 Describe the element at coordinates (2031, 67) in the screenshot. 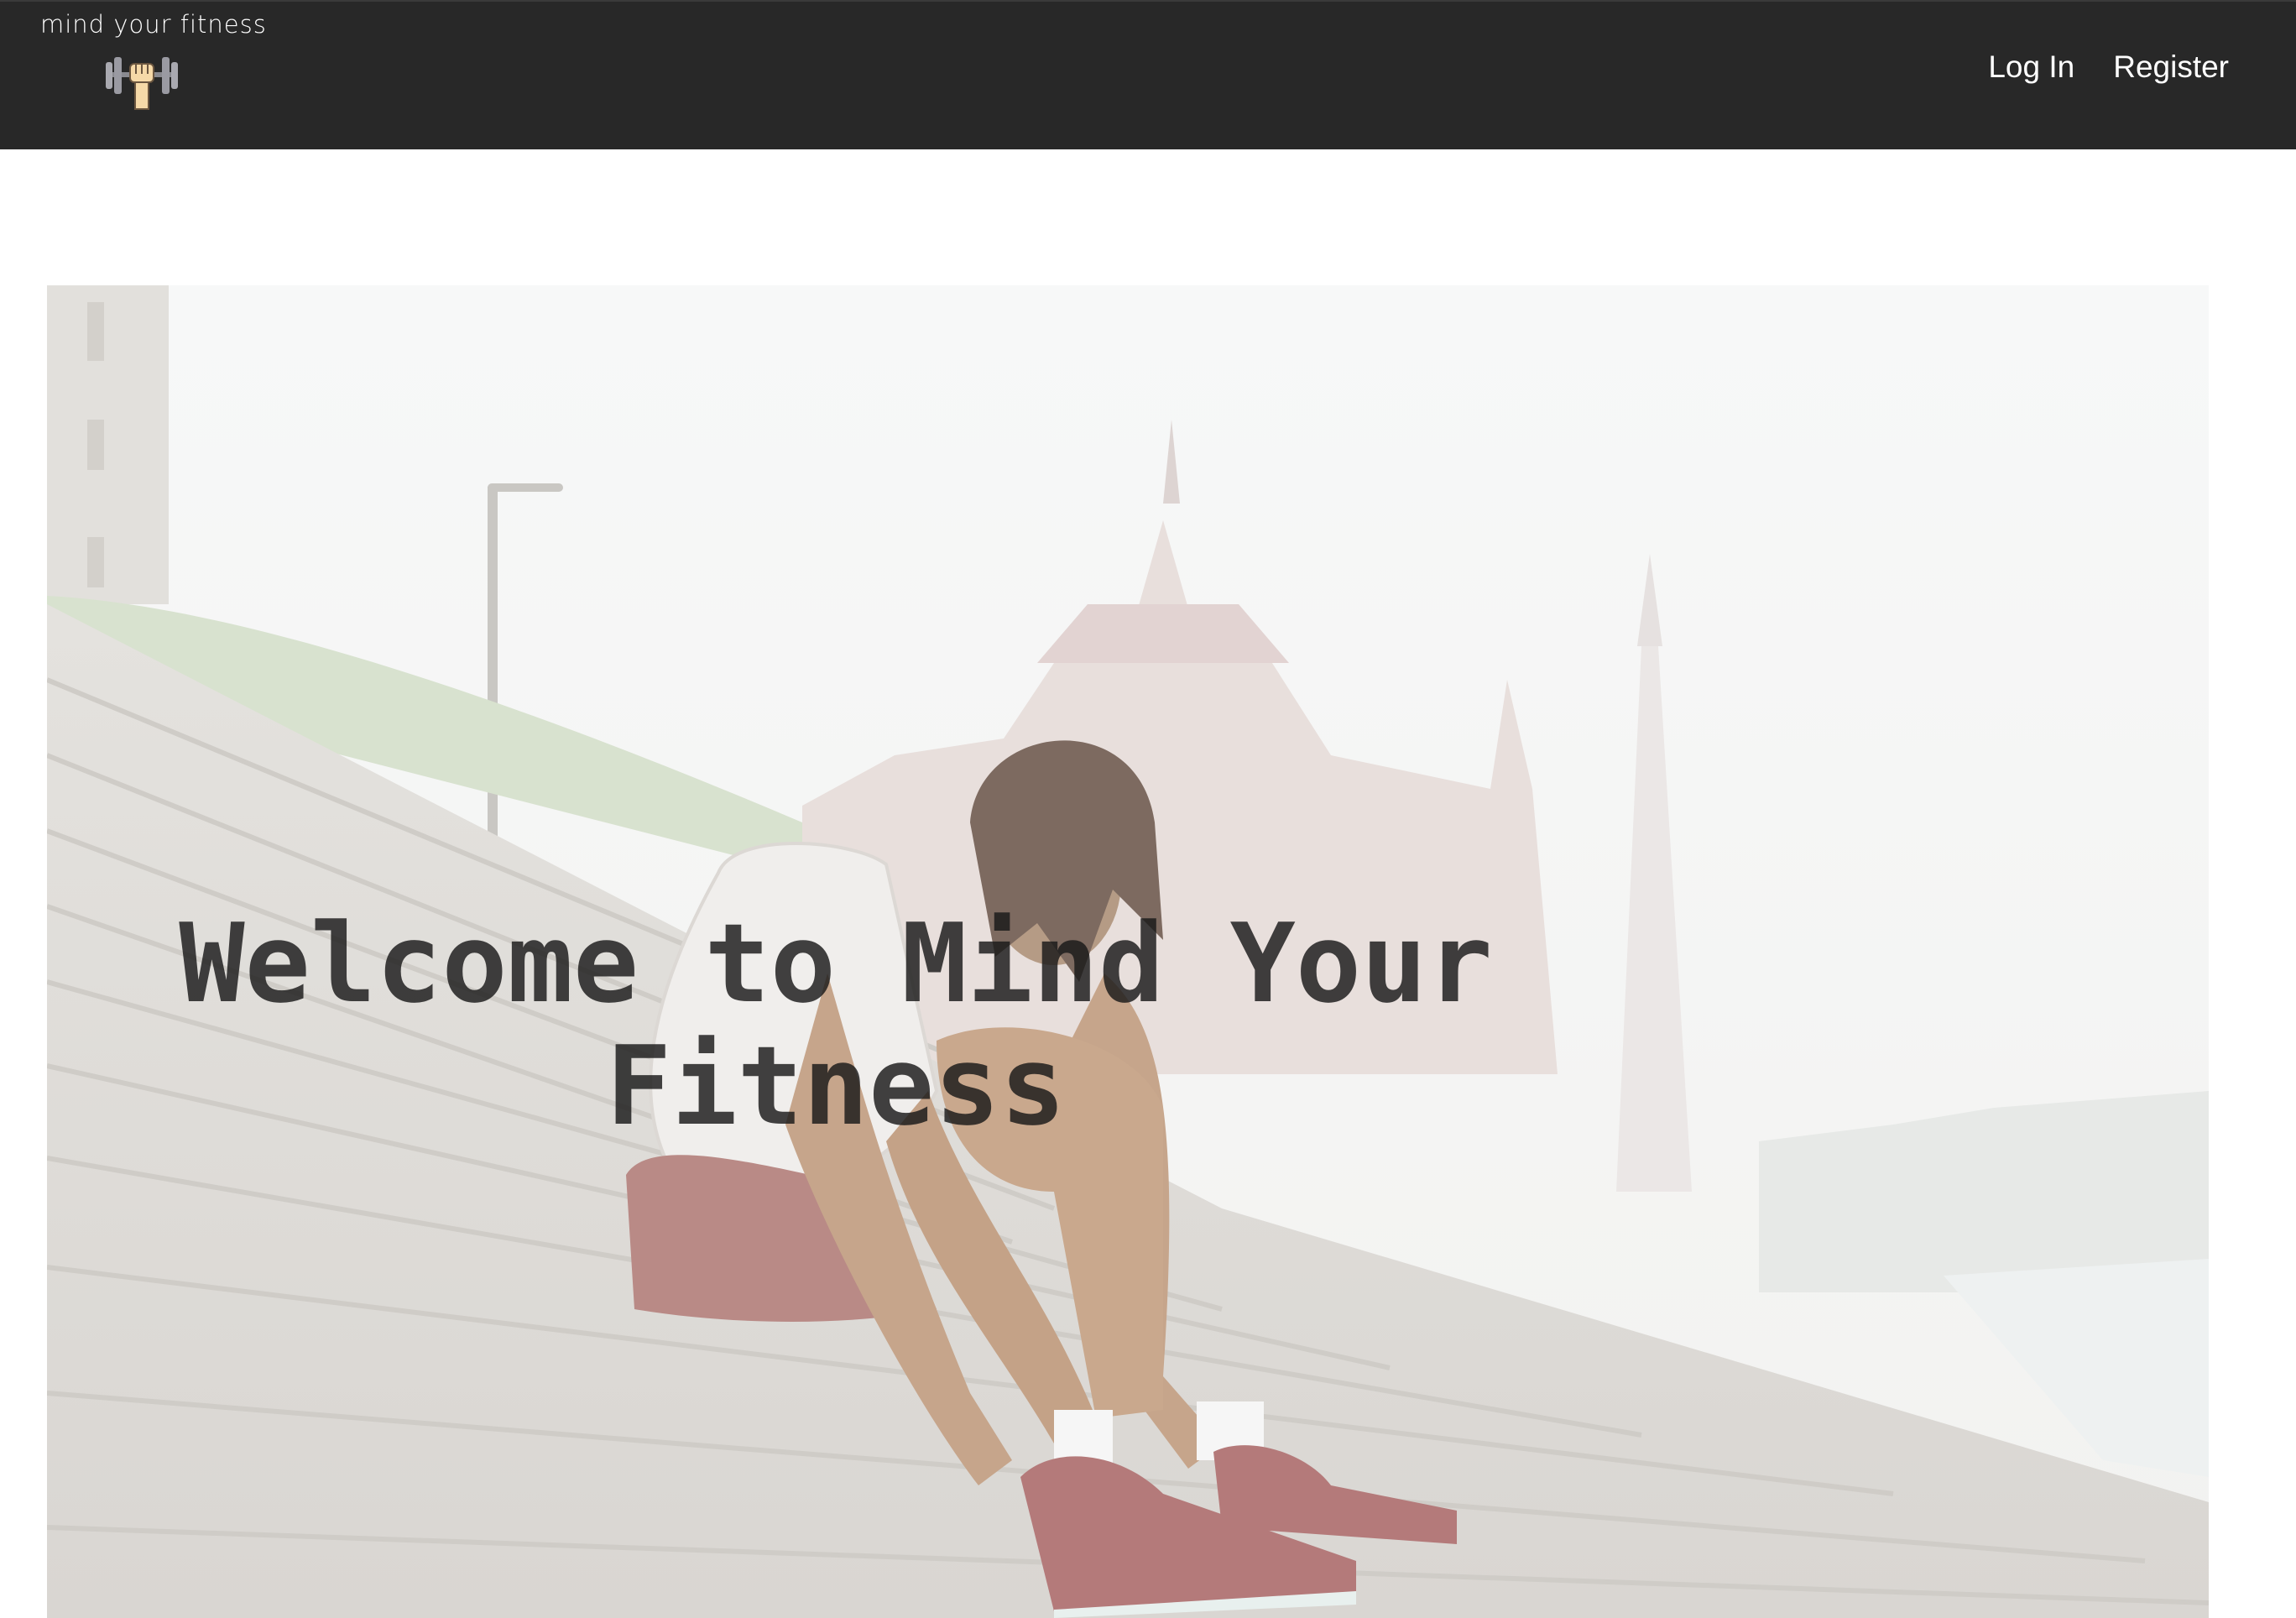

I see `login-link: Log In` at that location.